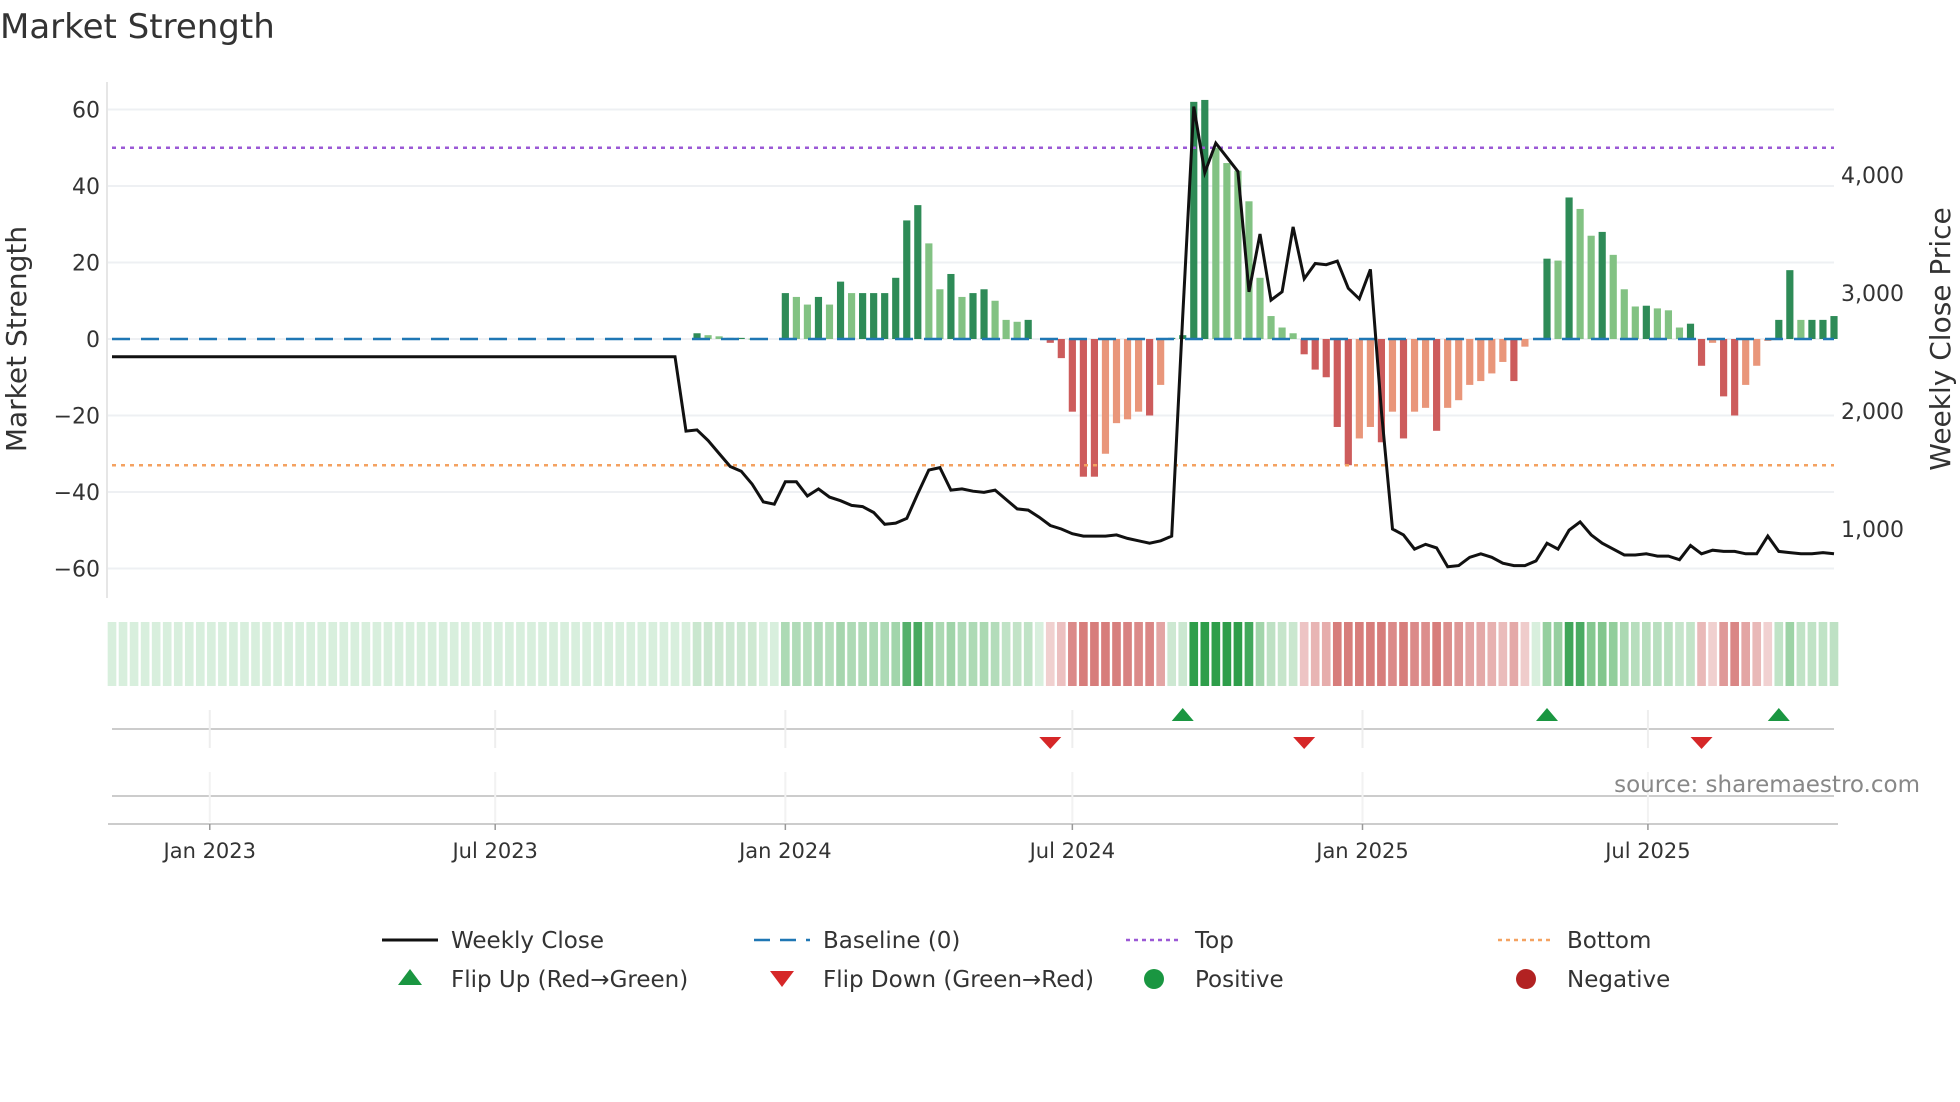 The image size is (1960, 1102). I want to click on flip-markers-panel, so click(973, 765).